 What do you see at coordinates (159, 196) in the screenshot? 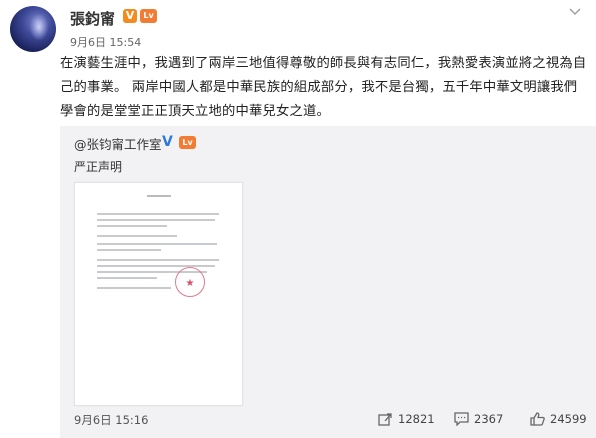
I see `document-title-line` at bounding box center [159, 196].